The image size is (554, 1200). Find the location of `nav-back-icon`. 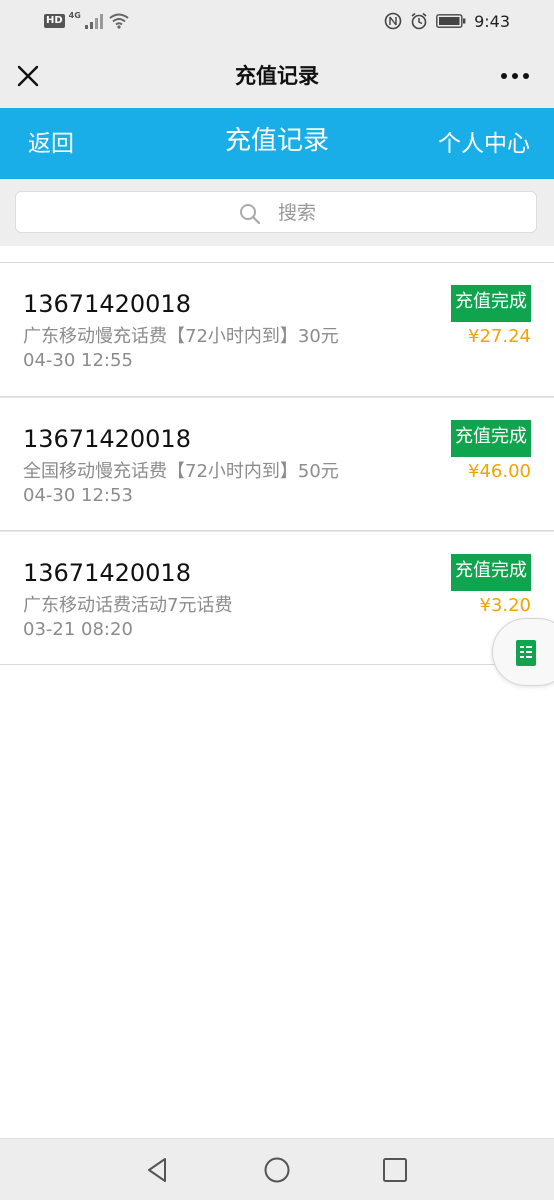

nav-back-icon is located at coordinates (158, 1170).